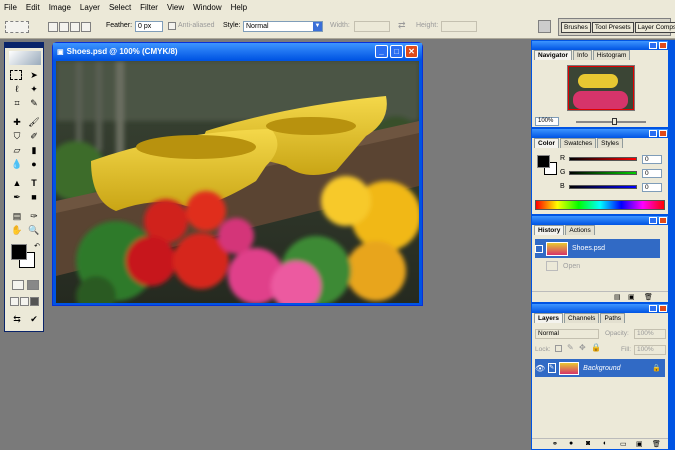  I want to click on eraser-tool-icon: ▱, so click(17, 150).